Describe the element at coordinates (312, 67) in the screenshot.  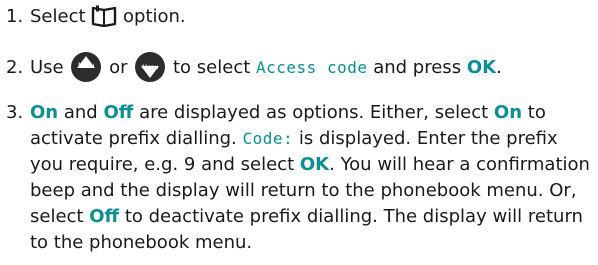
I see `display-text-access-code: Access code` at that location.